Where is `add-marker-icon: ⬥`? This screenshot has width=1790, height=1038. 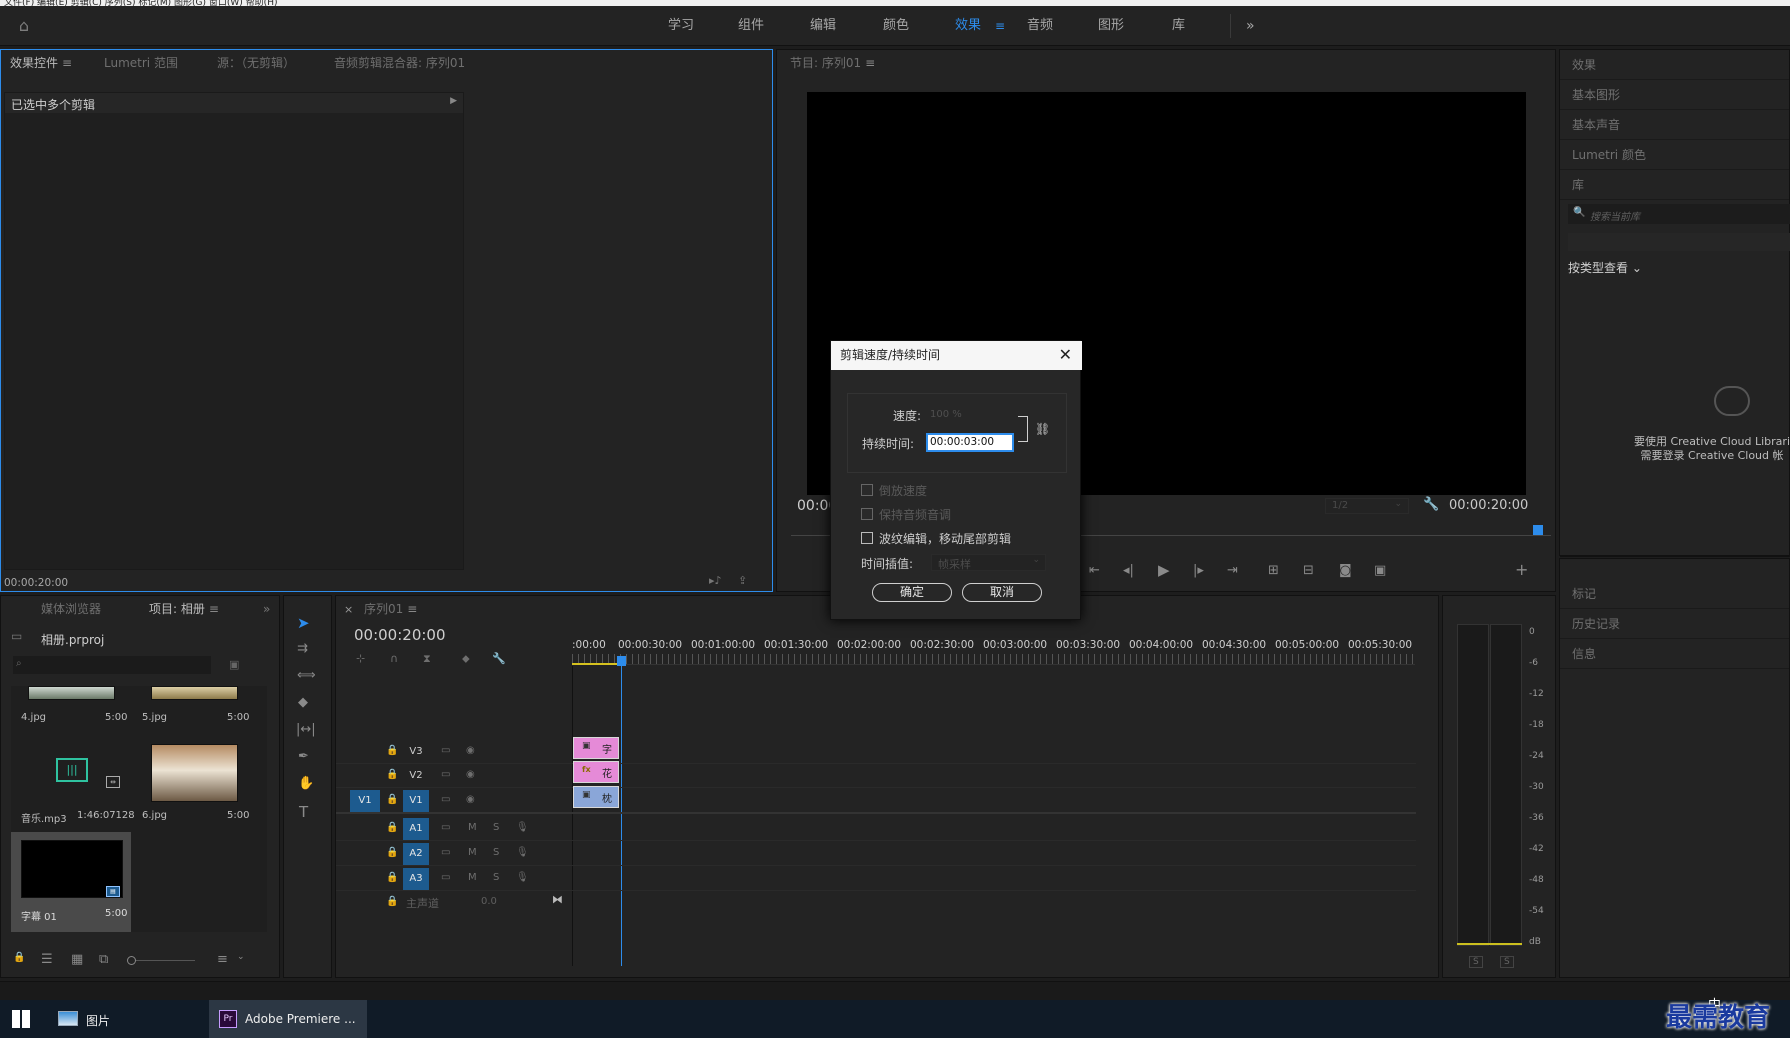 add-marker-icon: ⬥ is located at coordinates (466, 659).